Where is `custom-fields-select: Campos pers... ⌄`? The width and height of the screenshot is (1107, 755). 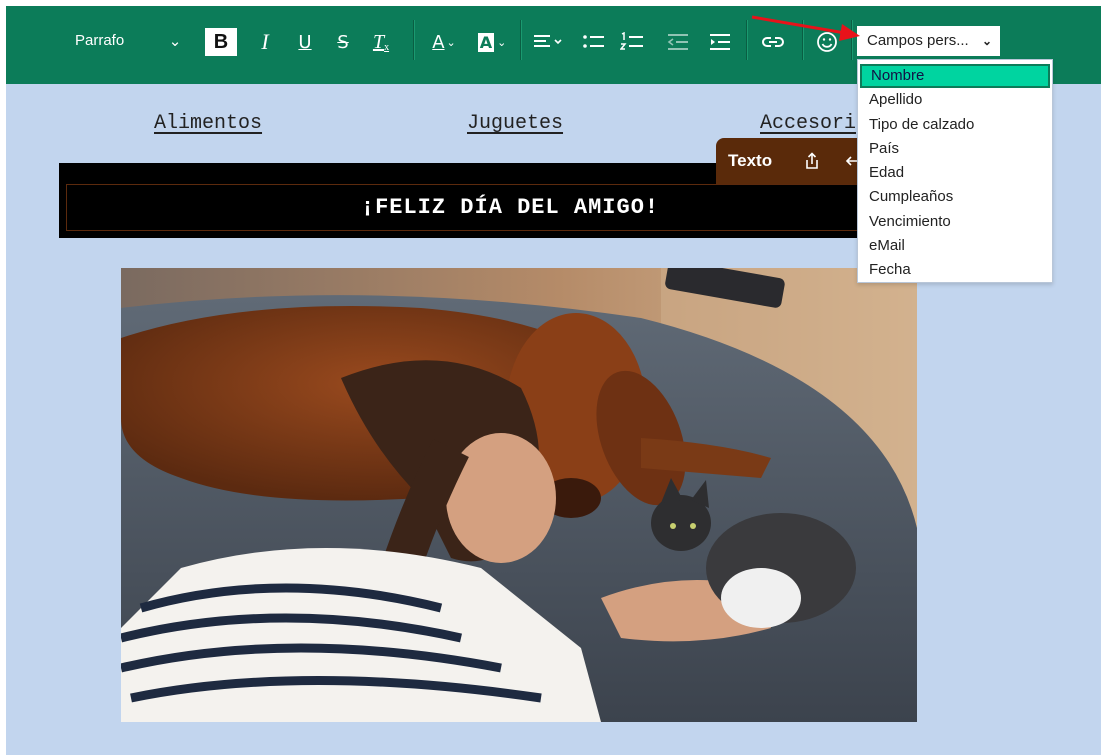 custom-fields-select: Campos pers... ⌄ is located at coordinates (928, 41).